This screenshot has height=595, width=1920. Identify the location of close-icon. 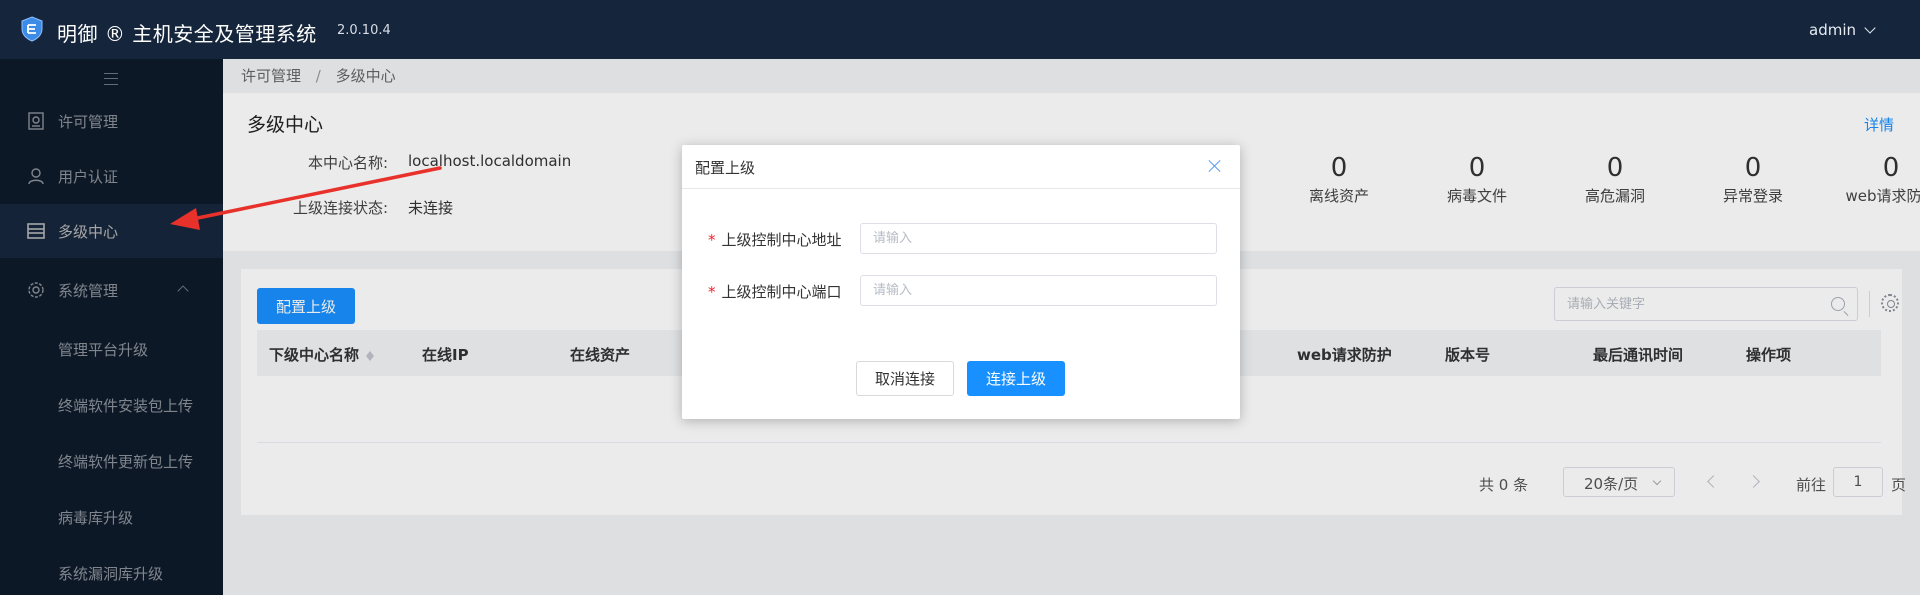
(1215, 166).